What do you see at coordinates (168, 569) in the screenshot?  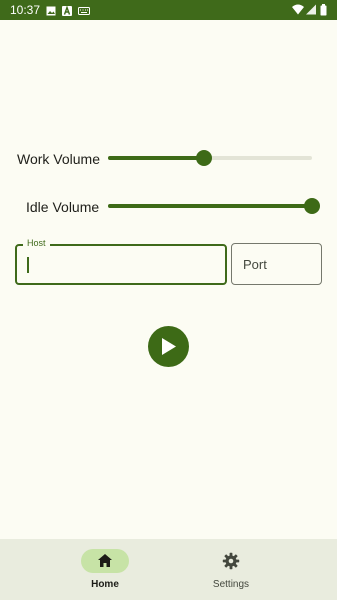 I see `bottom-navigation: Home Settings` at bounding box center [168, 569].